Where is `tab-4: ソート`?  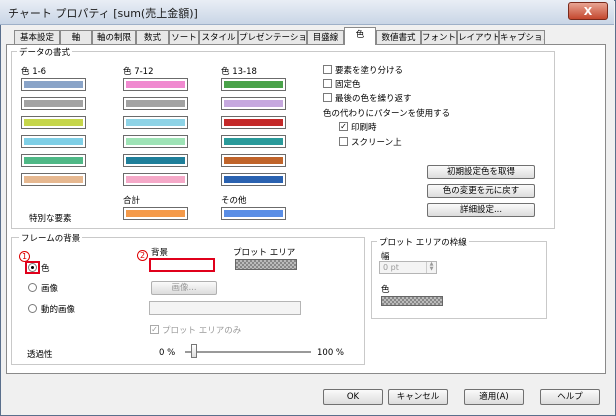
tab-4: ソート is located at coordinates (184, 37).